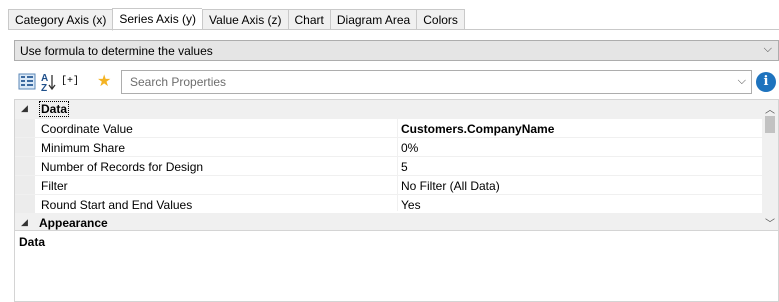  I want to click on property-toolbar: A Z [+] ★ ⌵ i, so click(396, 83).